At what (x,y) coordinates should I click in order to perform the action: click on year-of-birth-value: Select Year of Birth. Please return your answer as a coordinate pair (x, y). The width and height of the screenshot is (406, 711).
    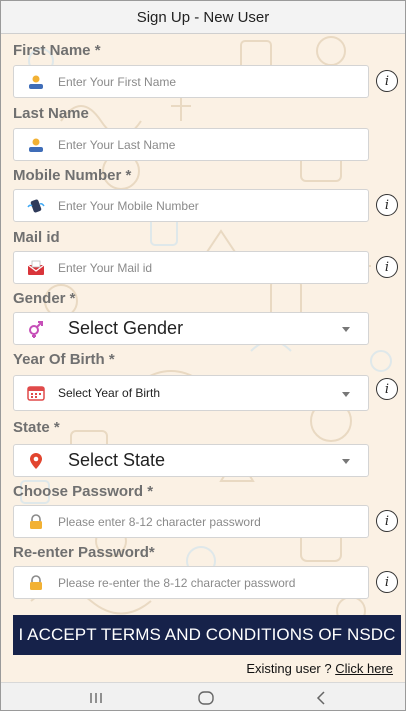
    Looking at the image, I should click on (109, 393).